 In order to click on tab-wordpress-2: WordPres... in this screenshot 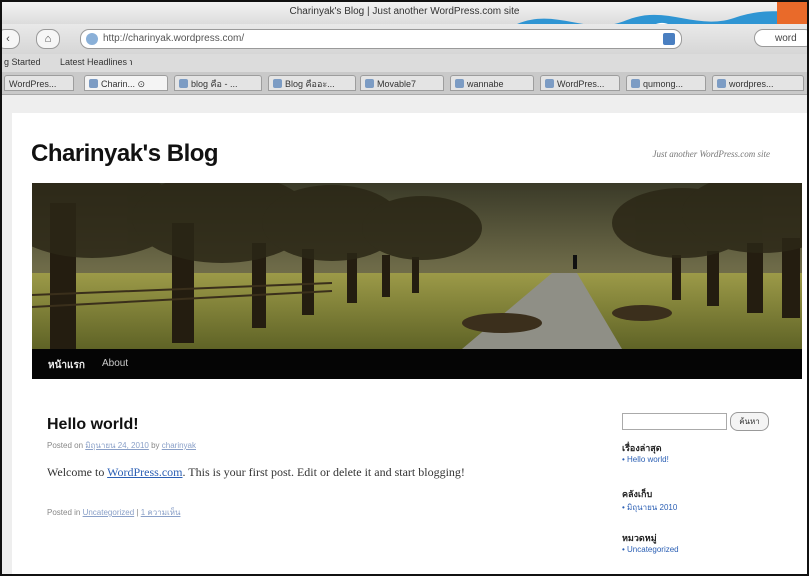, I will do `click(580, 83)`.